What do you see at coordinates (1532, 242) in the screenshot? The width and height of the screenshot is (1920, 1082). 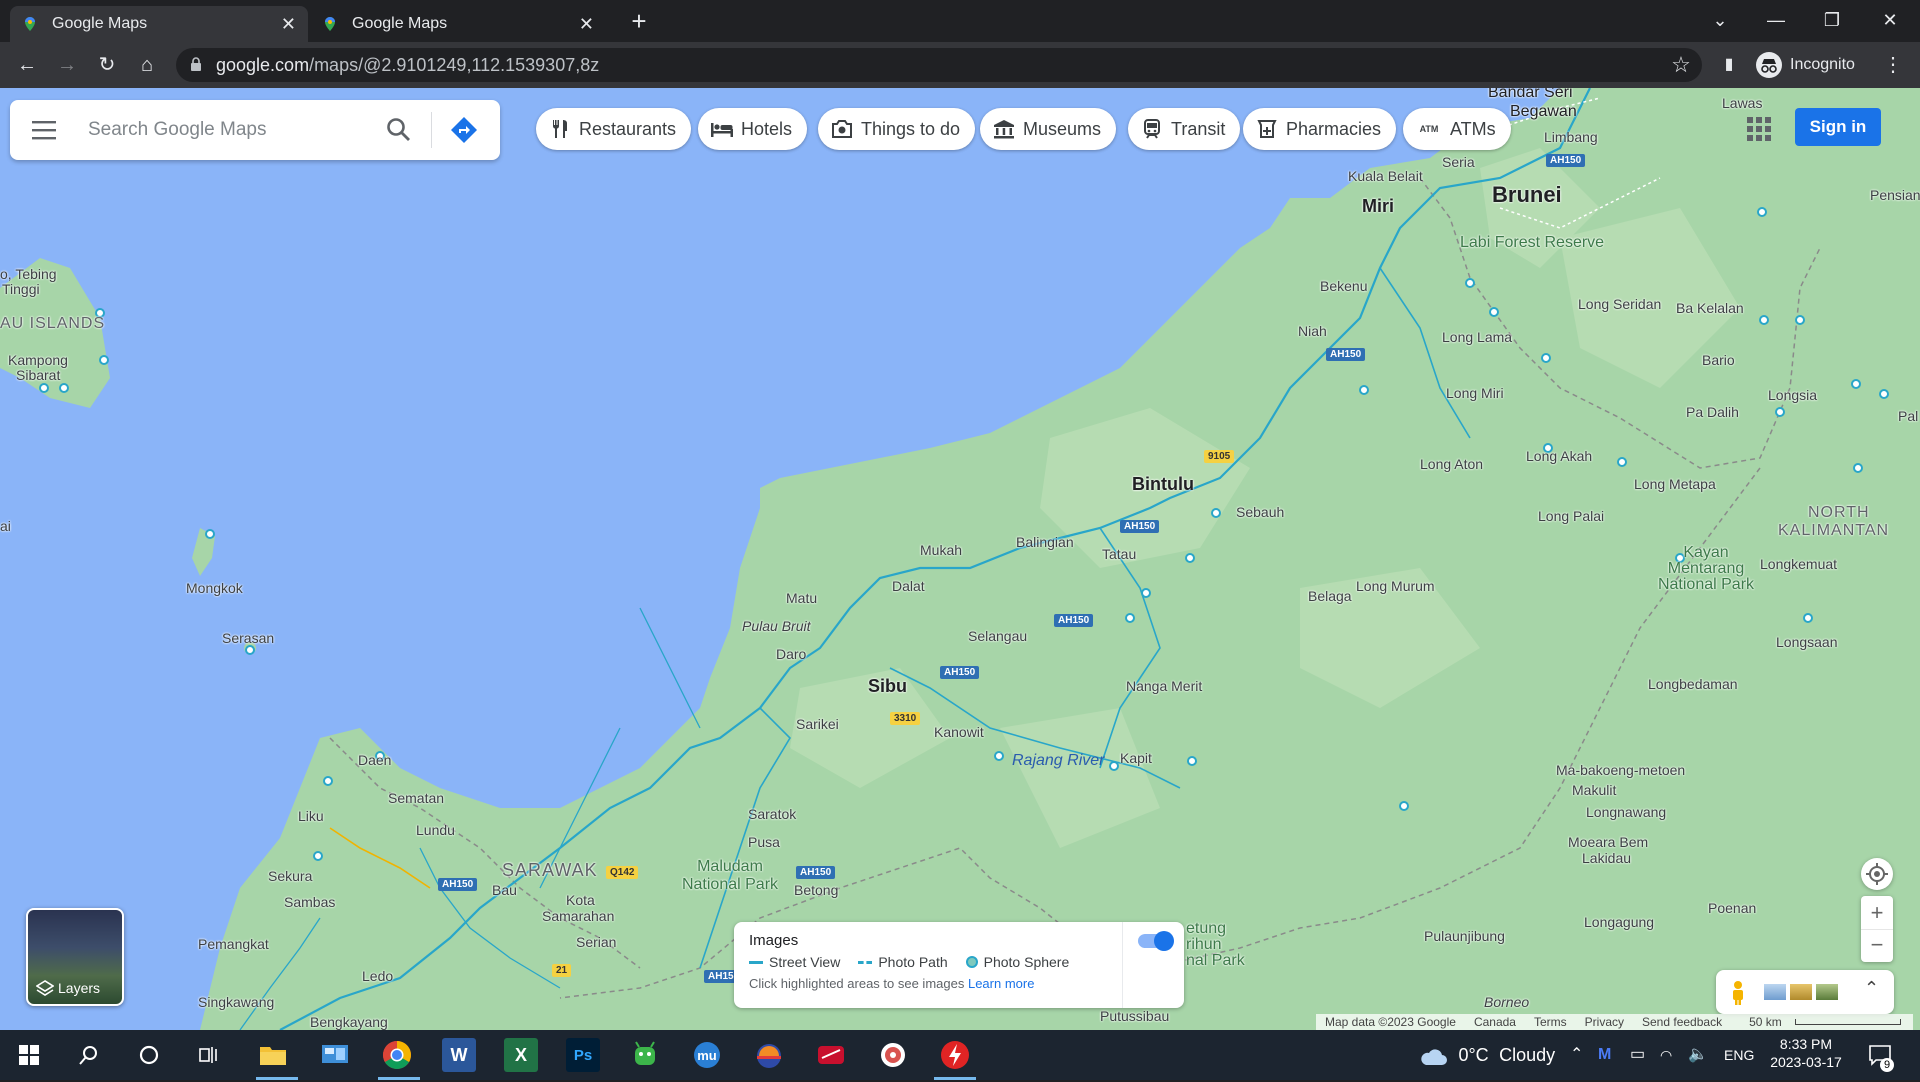 I see `park-label: Labi Forest Reserve` at bounding box center [1532, 242].